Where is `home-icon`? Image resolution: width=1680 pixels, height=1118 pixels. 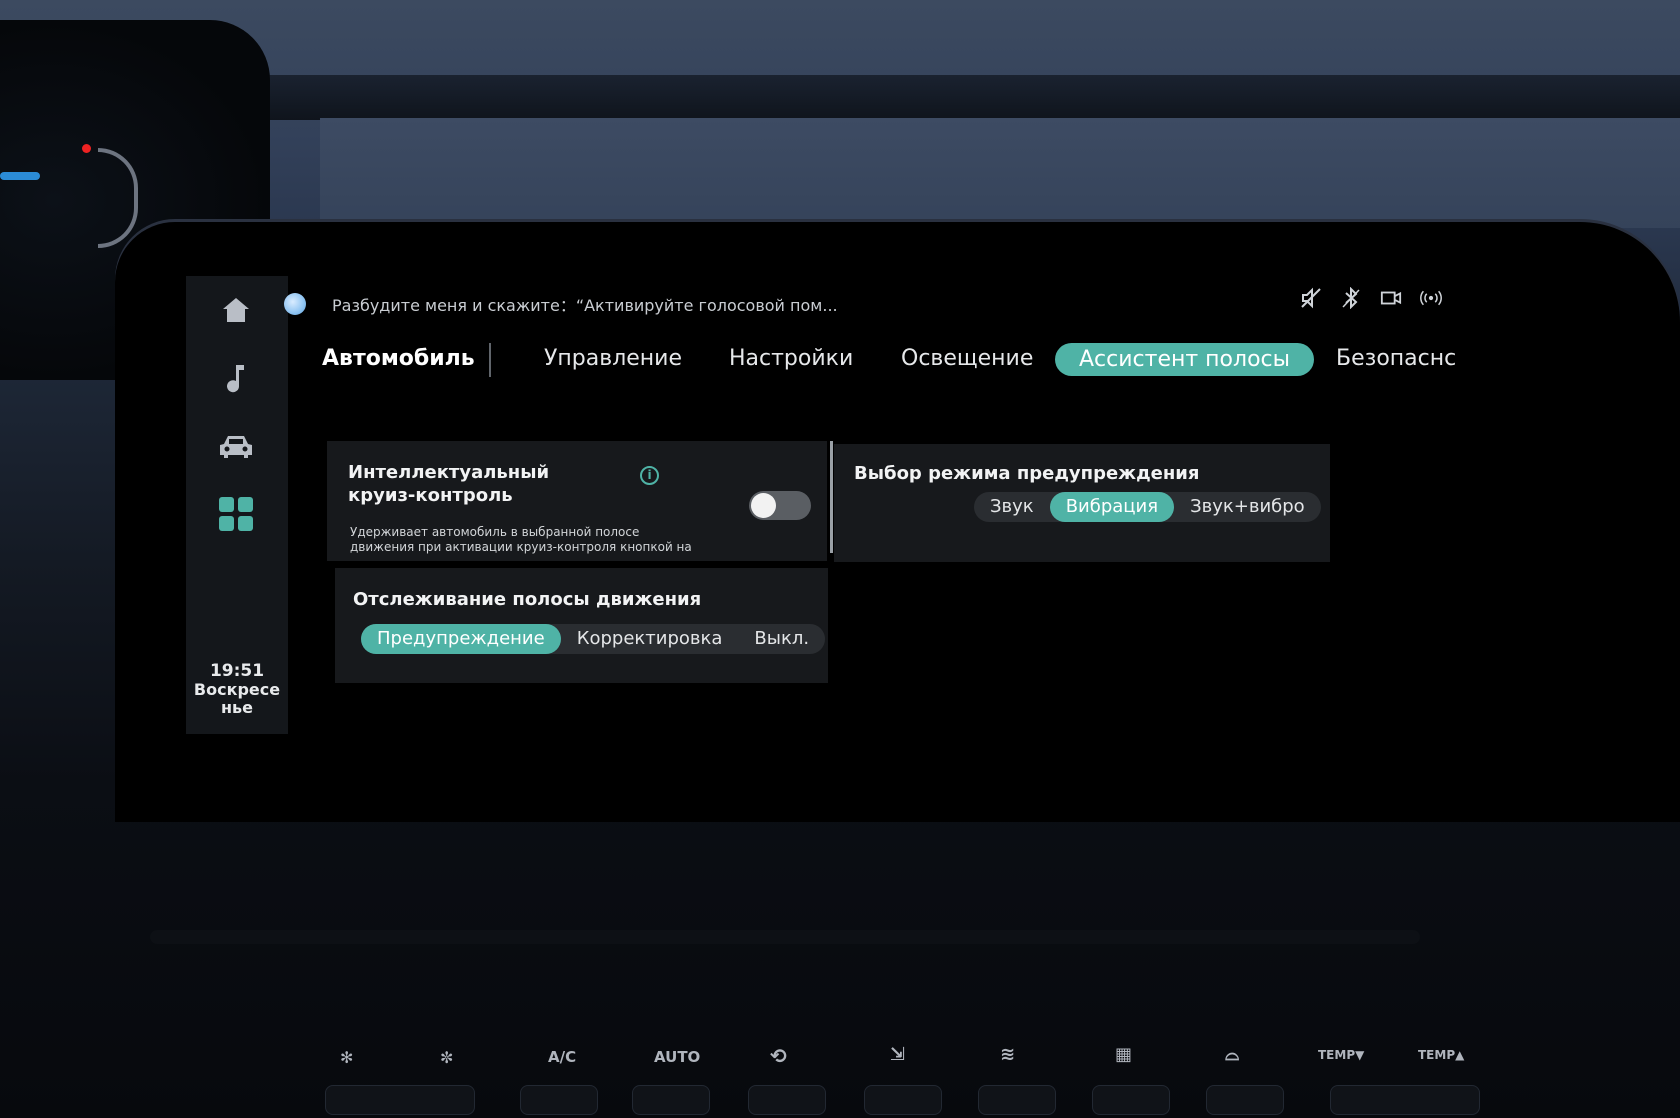
home-icon is located at coordinates (236, 310).